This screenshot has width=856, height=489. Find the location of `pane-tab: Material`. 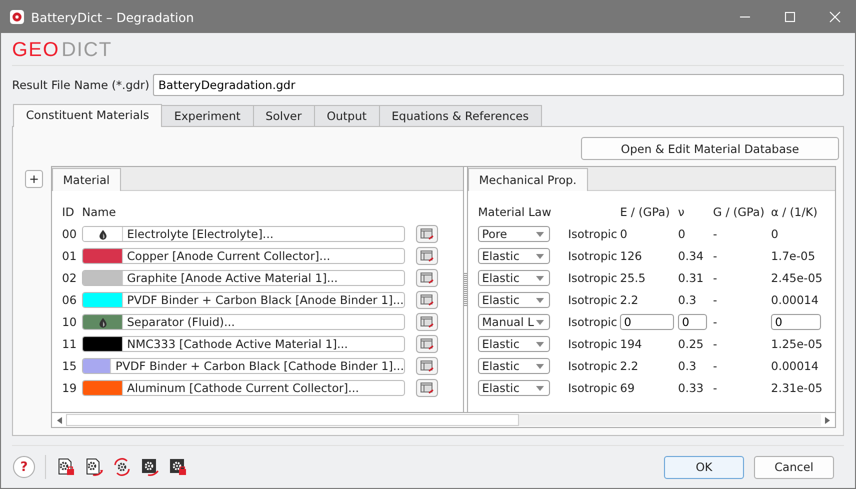

pane-tab: Material is located at coordinates (86, 179).